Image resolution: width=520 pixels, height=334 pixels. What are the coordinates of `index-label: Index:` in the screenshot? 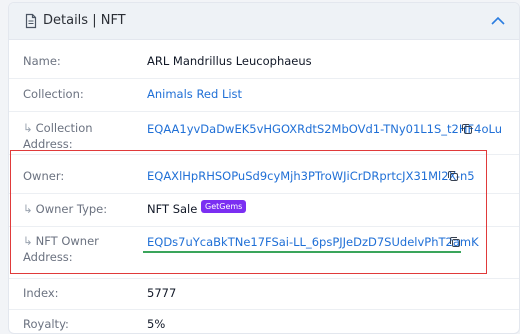 It's located at (41, 293).